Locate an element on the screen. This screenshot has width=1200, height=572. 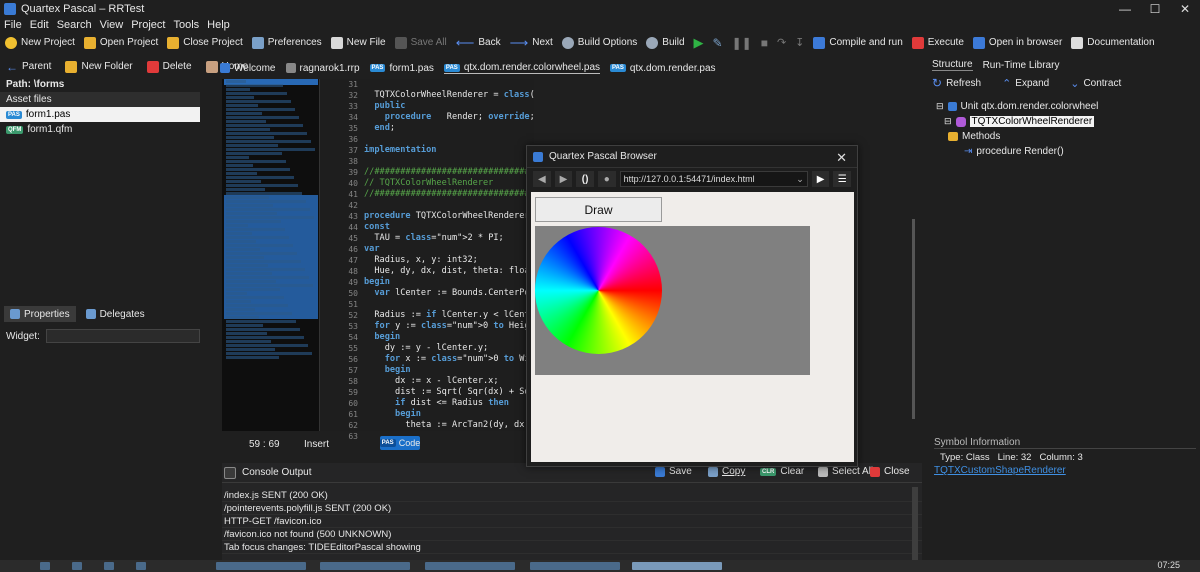
tab-welcome: Welcome is located at coordinates (248, 68).